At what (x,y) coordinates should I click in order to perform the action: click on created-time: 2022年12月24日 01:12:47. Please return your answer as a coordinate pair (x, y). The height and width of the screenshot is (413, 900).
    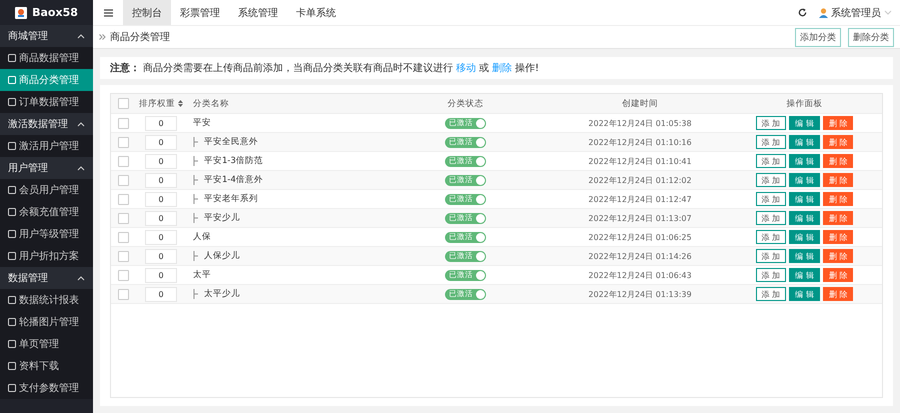
    Looking at the image, I should click on (640, 199).